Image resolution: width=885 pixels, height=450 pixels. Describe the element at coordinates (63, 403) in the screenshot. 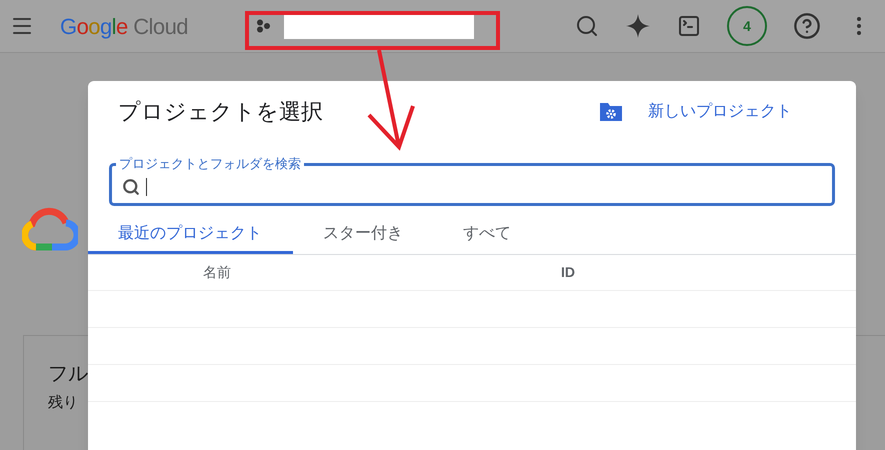

I see `card-text: 残り` at that location.